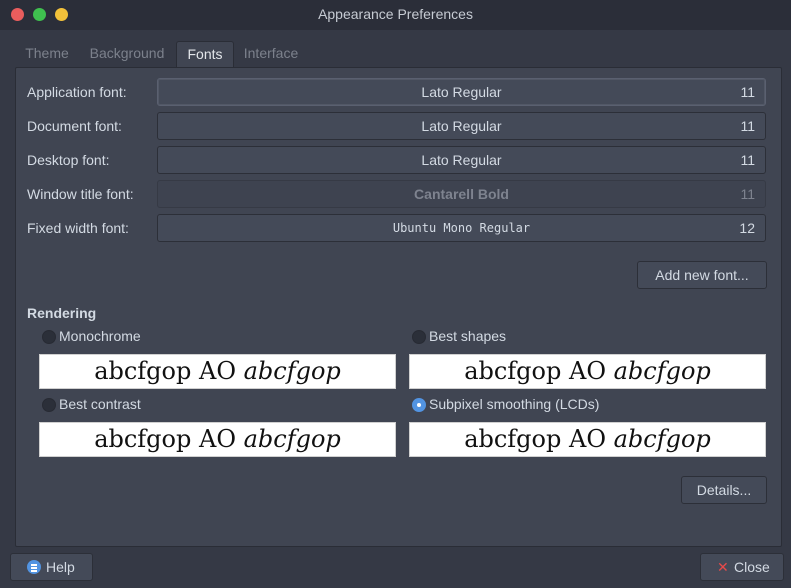 This screenshot has width=791, height=588. I want to click on desktop-font-button: Lato Regular 11, so click(461, 160).